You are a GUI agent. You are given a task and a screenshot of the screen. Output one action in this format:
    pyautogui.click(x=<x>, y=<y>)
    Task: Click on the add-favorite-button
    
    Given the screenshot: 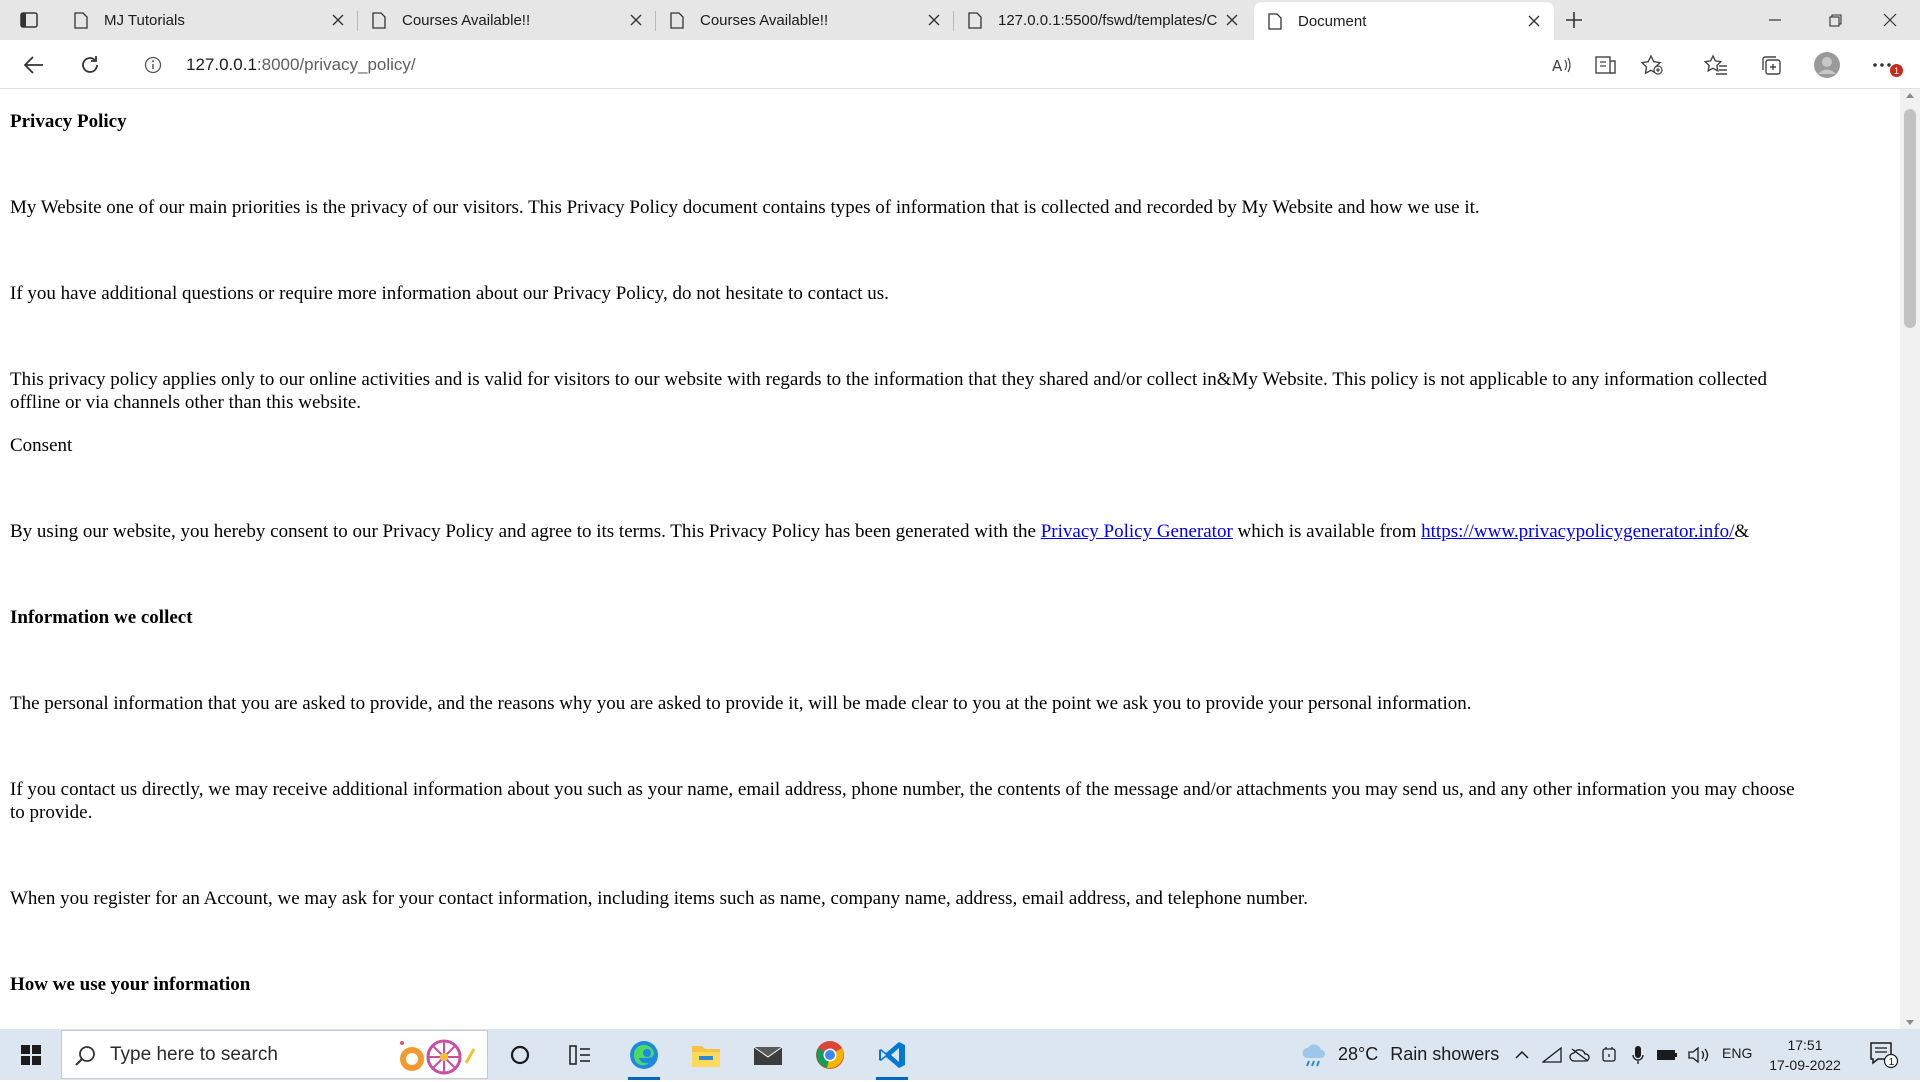 What is the action you would take?
    pyautogui.click(x=1652, y=65)
    